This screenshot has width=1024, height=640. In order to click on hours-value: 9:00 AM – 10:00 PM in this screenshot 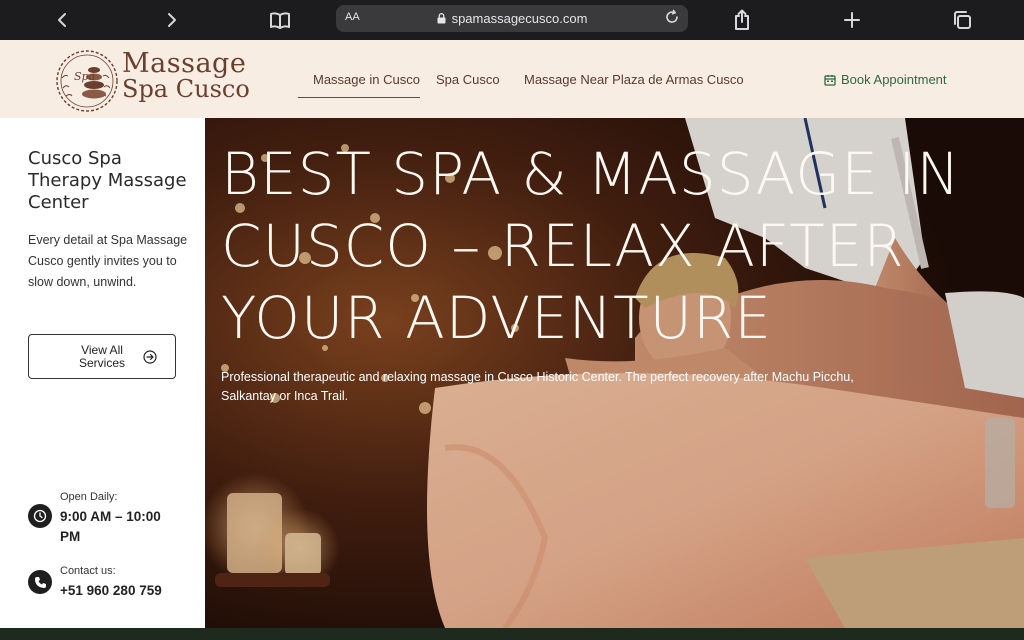, I will do `click(110, 526)`.